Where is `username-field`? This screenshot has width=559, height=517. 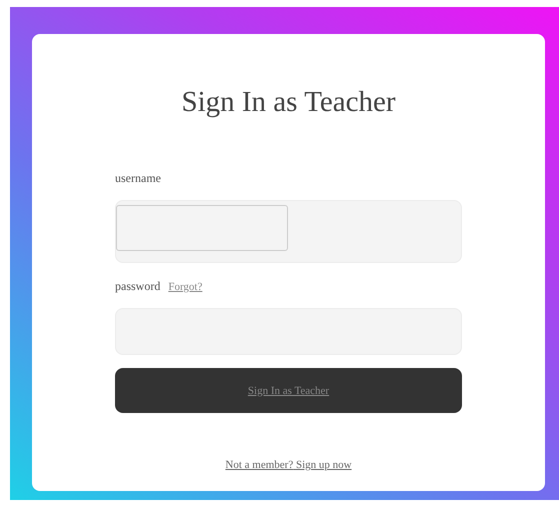
username-field is located at coordinates (202, 228).